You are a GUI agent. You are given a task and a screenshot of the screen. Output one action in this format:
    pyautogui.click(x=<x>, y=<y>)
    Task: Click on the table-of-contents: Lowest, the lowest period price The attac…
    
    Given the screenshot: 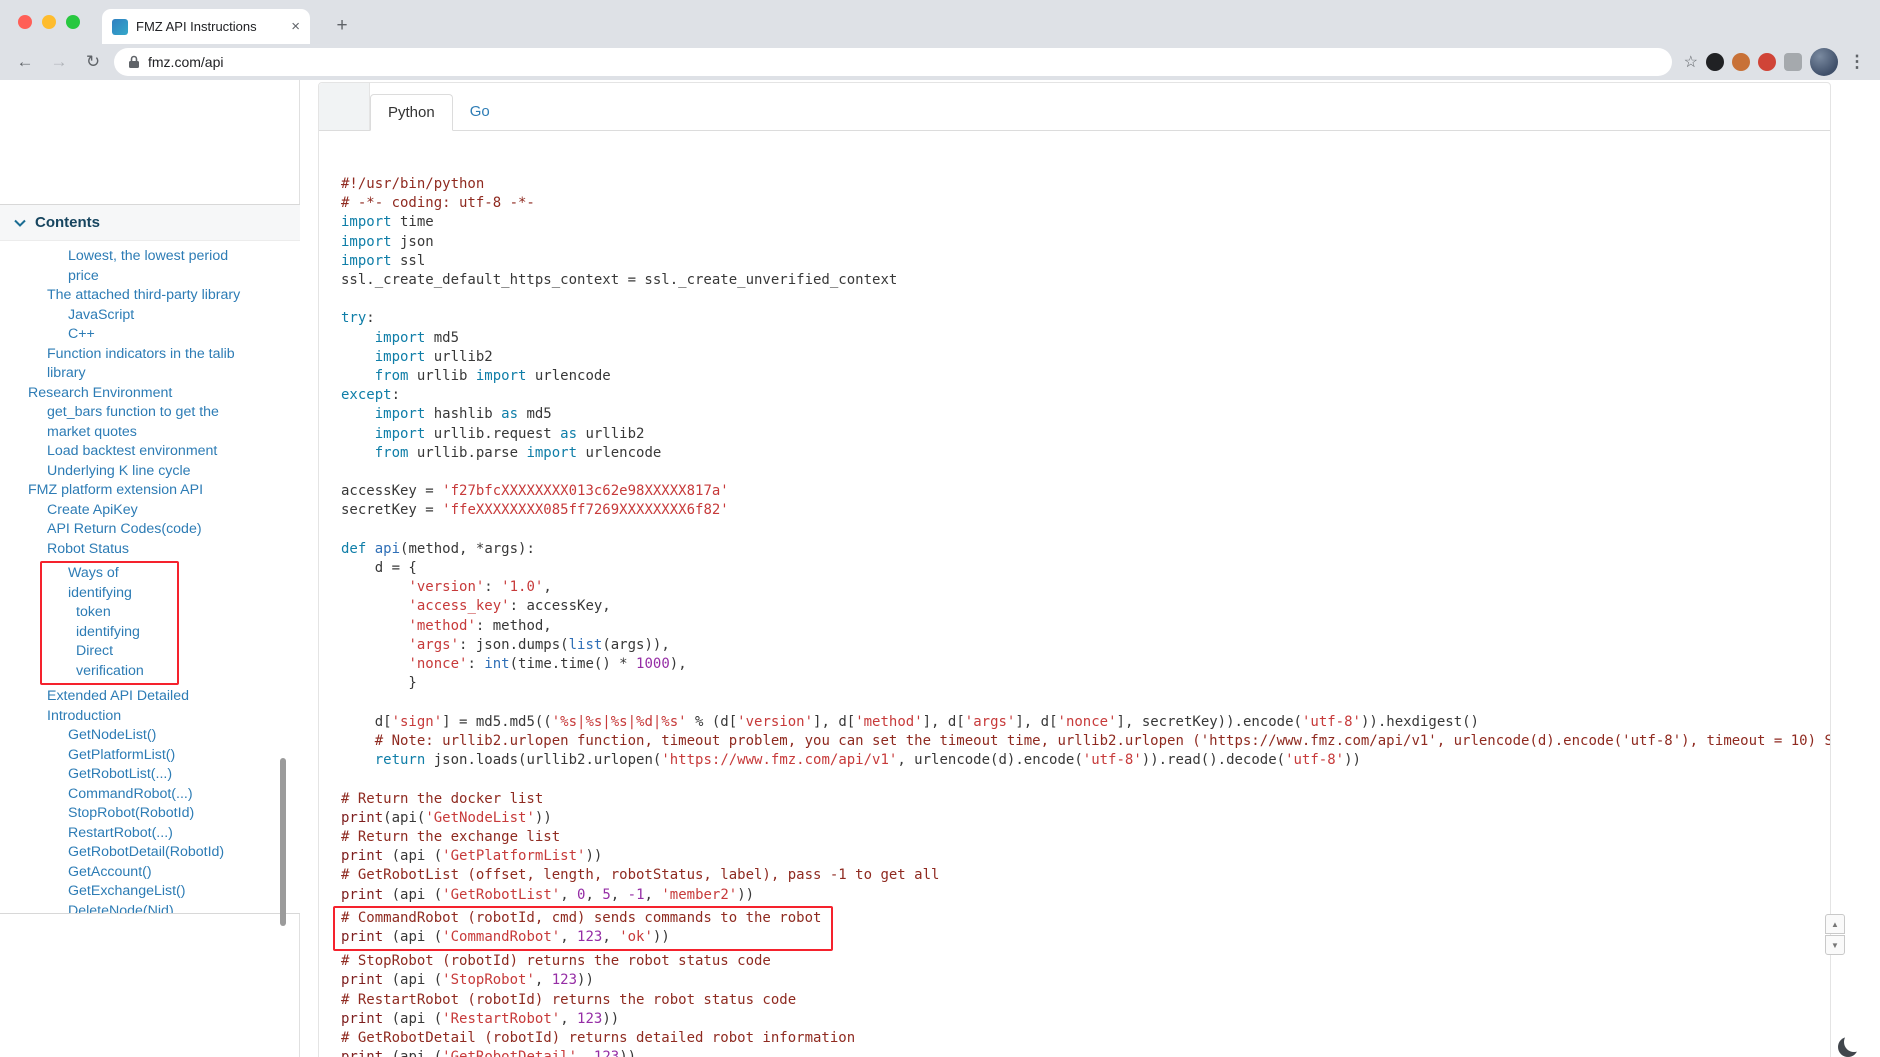 What is the action you would take?
    pyautogui.click(x=150, y=577)
    